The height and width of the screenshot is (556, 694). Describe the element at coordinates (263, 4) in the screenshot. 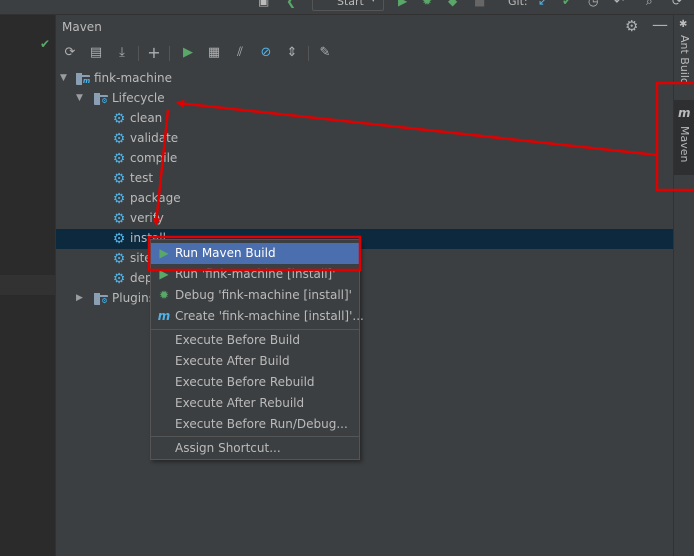

I see `build-icon: ▣` at that location.